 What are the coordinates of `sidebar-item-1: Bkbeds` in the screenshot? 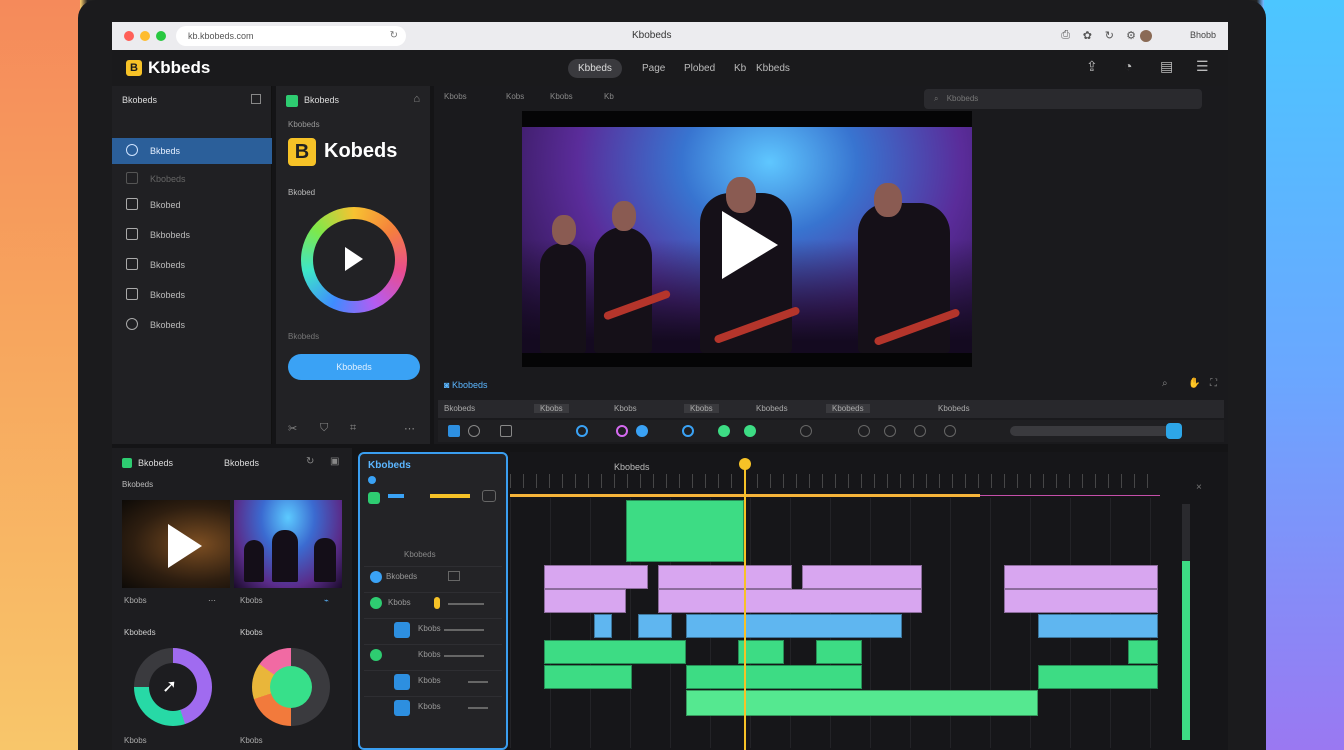 It's located at (192, 151).